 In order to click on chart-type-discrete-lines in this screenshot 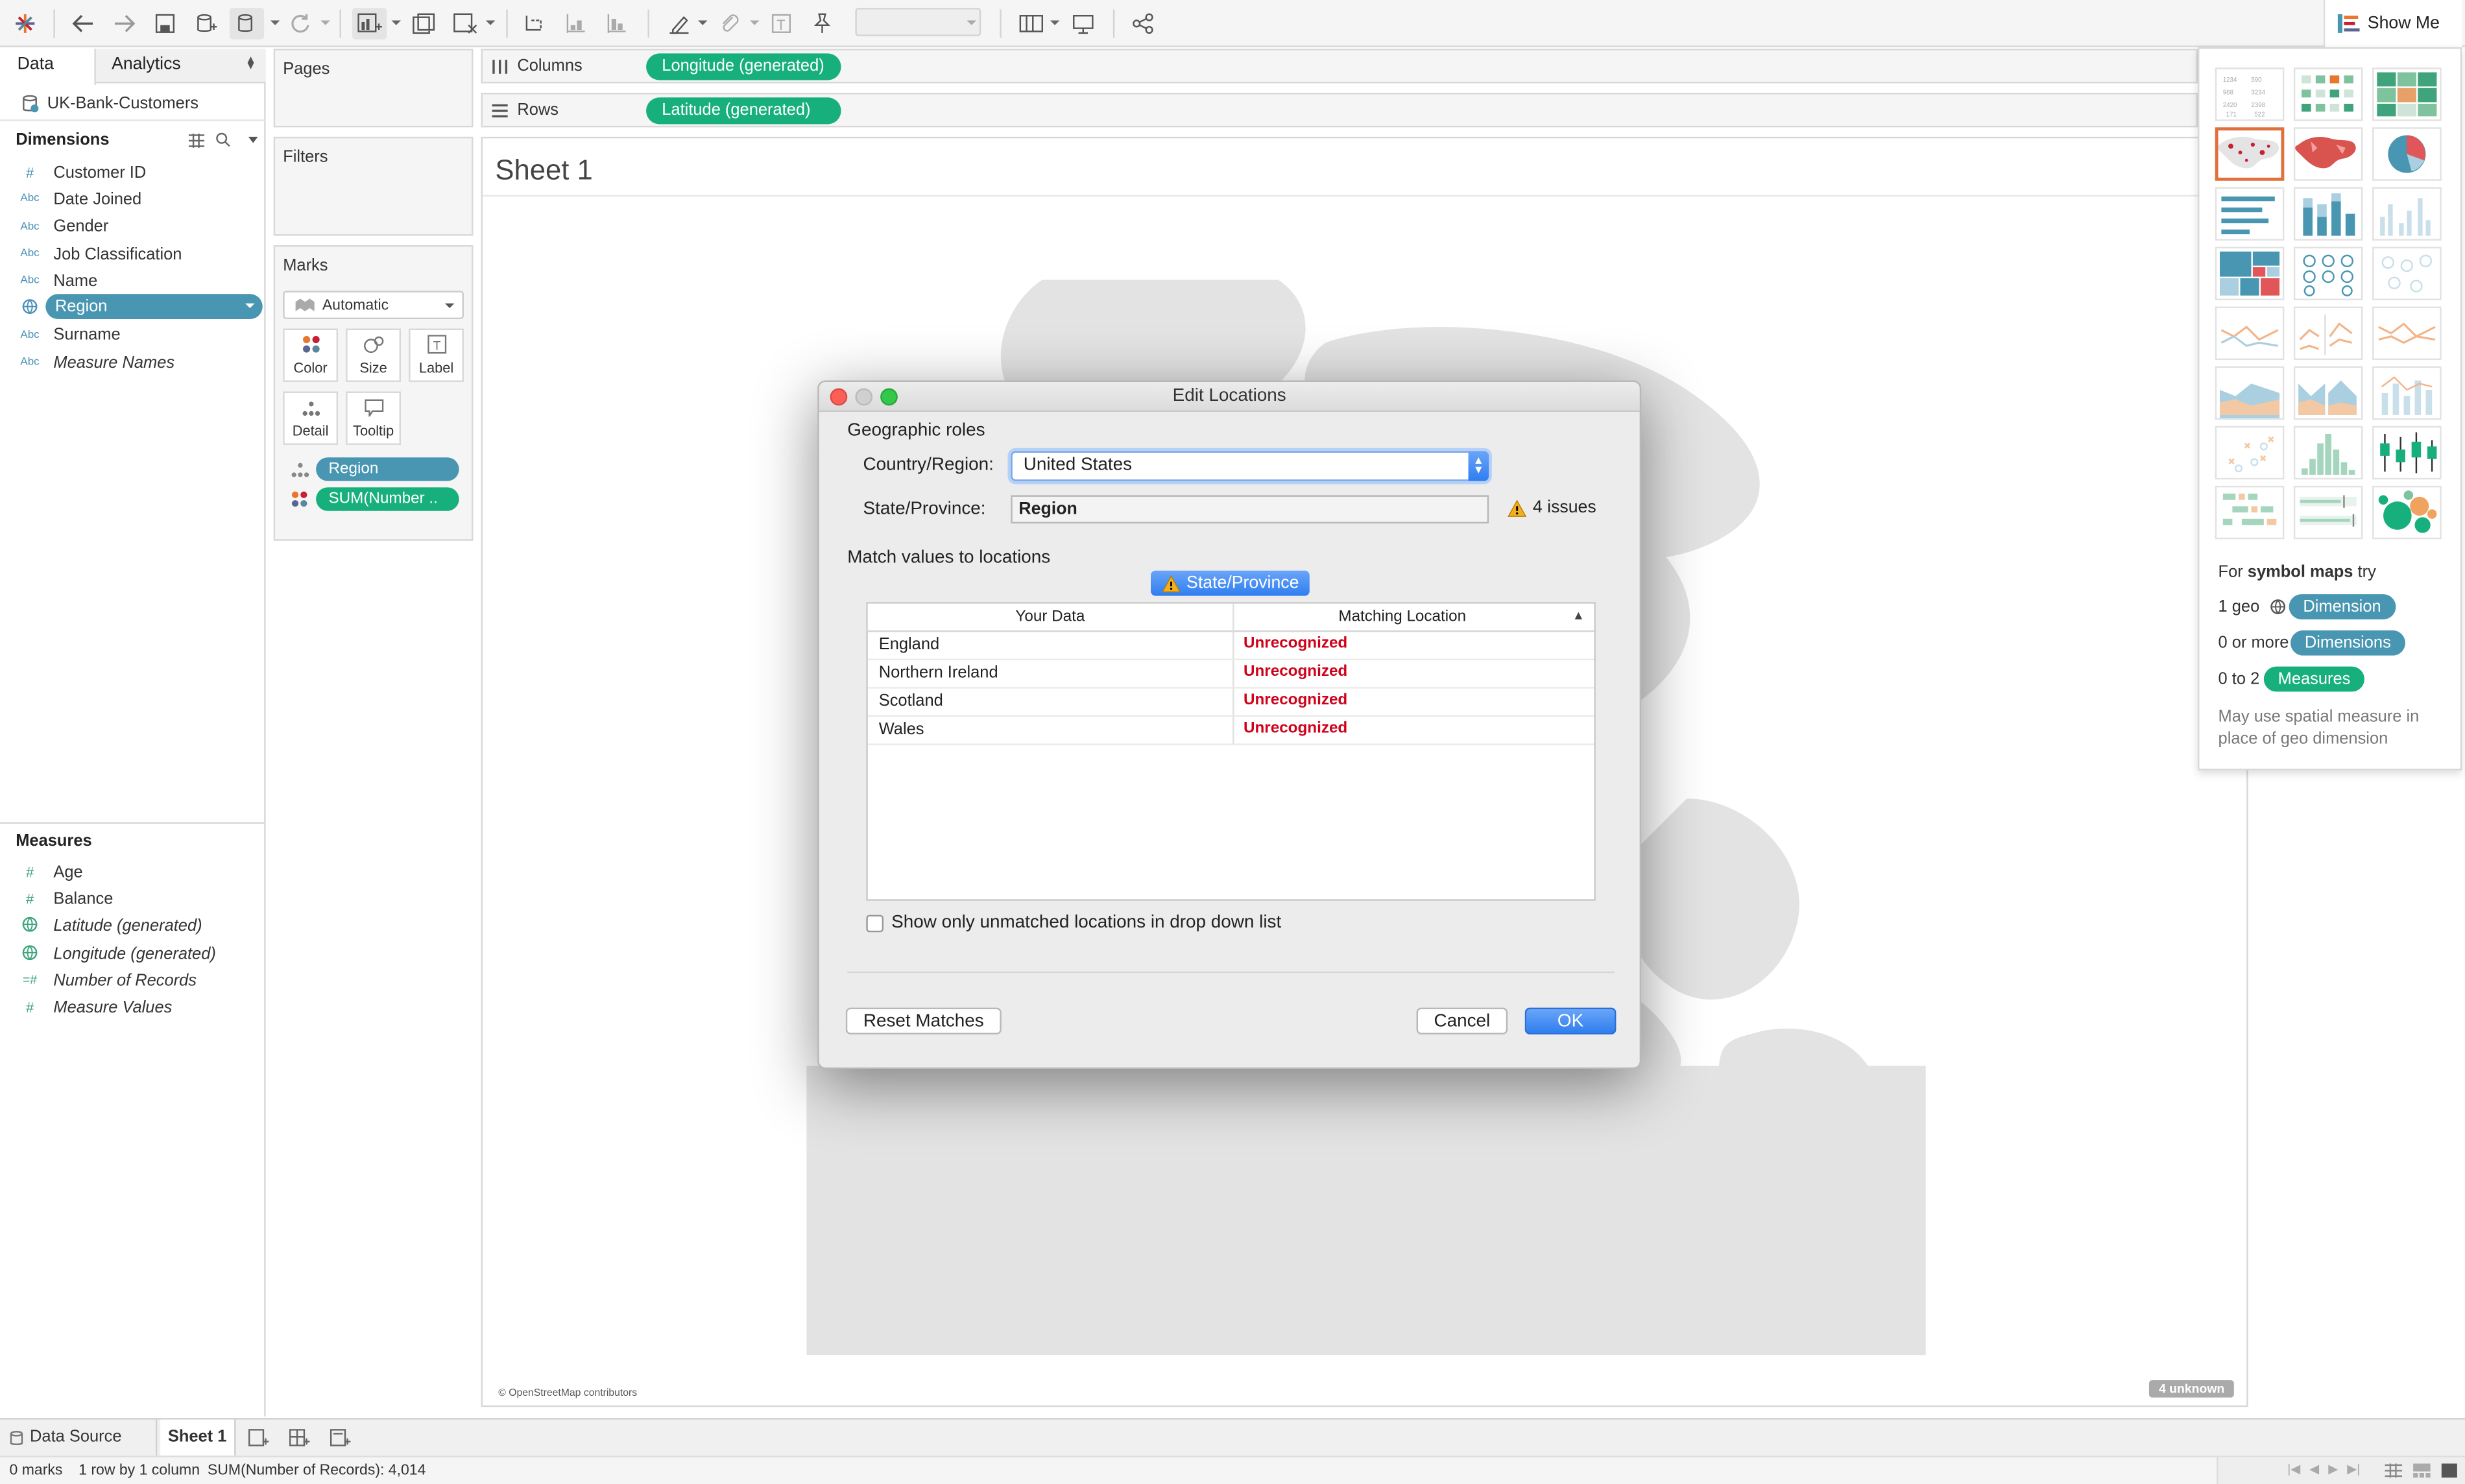, I will do `click(2328, 334)`.